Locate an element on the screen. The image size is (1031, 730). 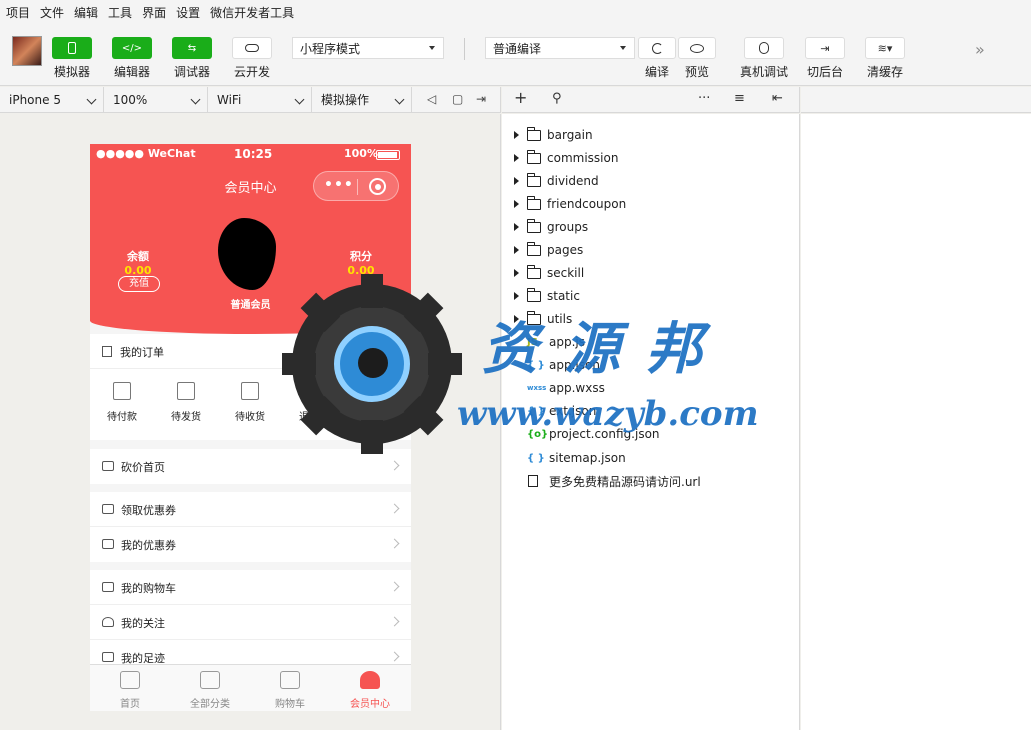
cloud-button: 云开发 is located at coordinates (252, 58).